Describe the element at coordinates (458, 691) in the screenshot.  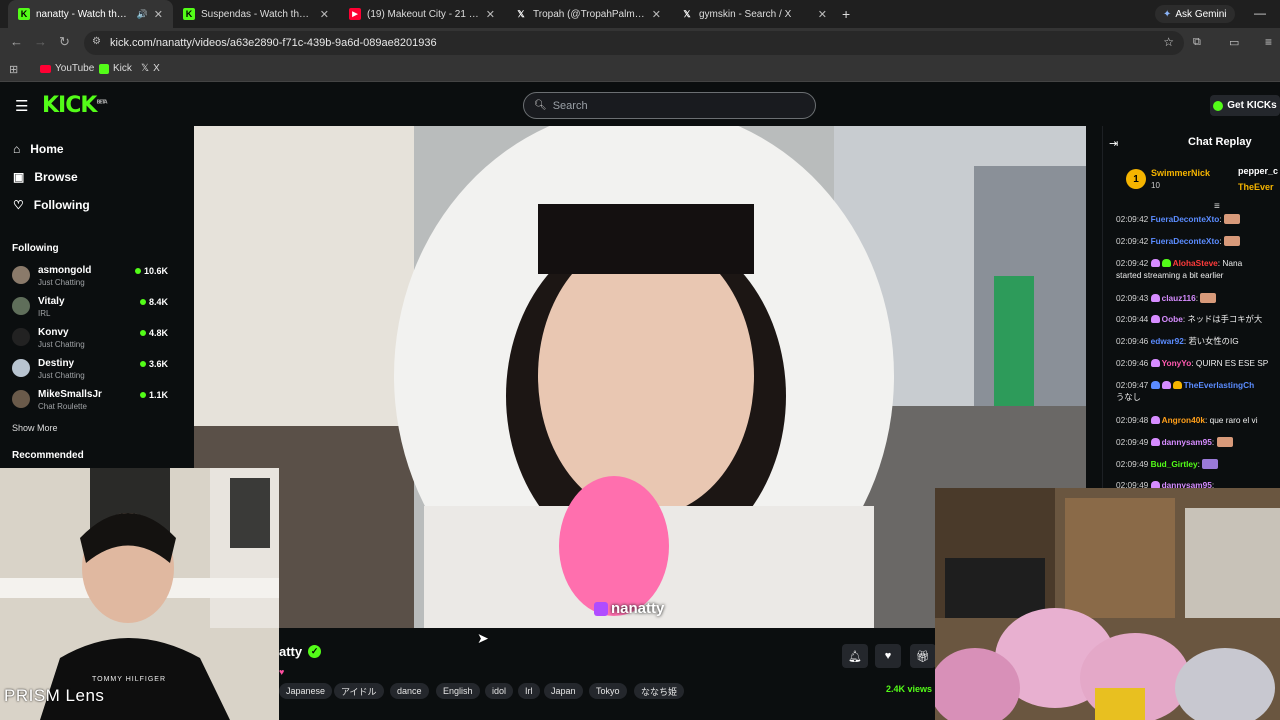
I see `tag-chip: English` at that location.